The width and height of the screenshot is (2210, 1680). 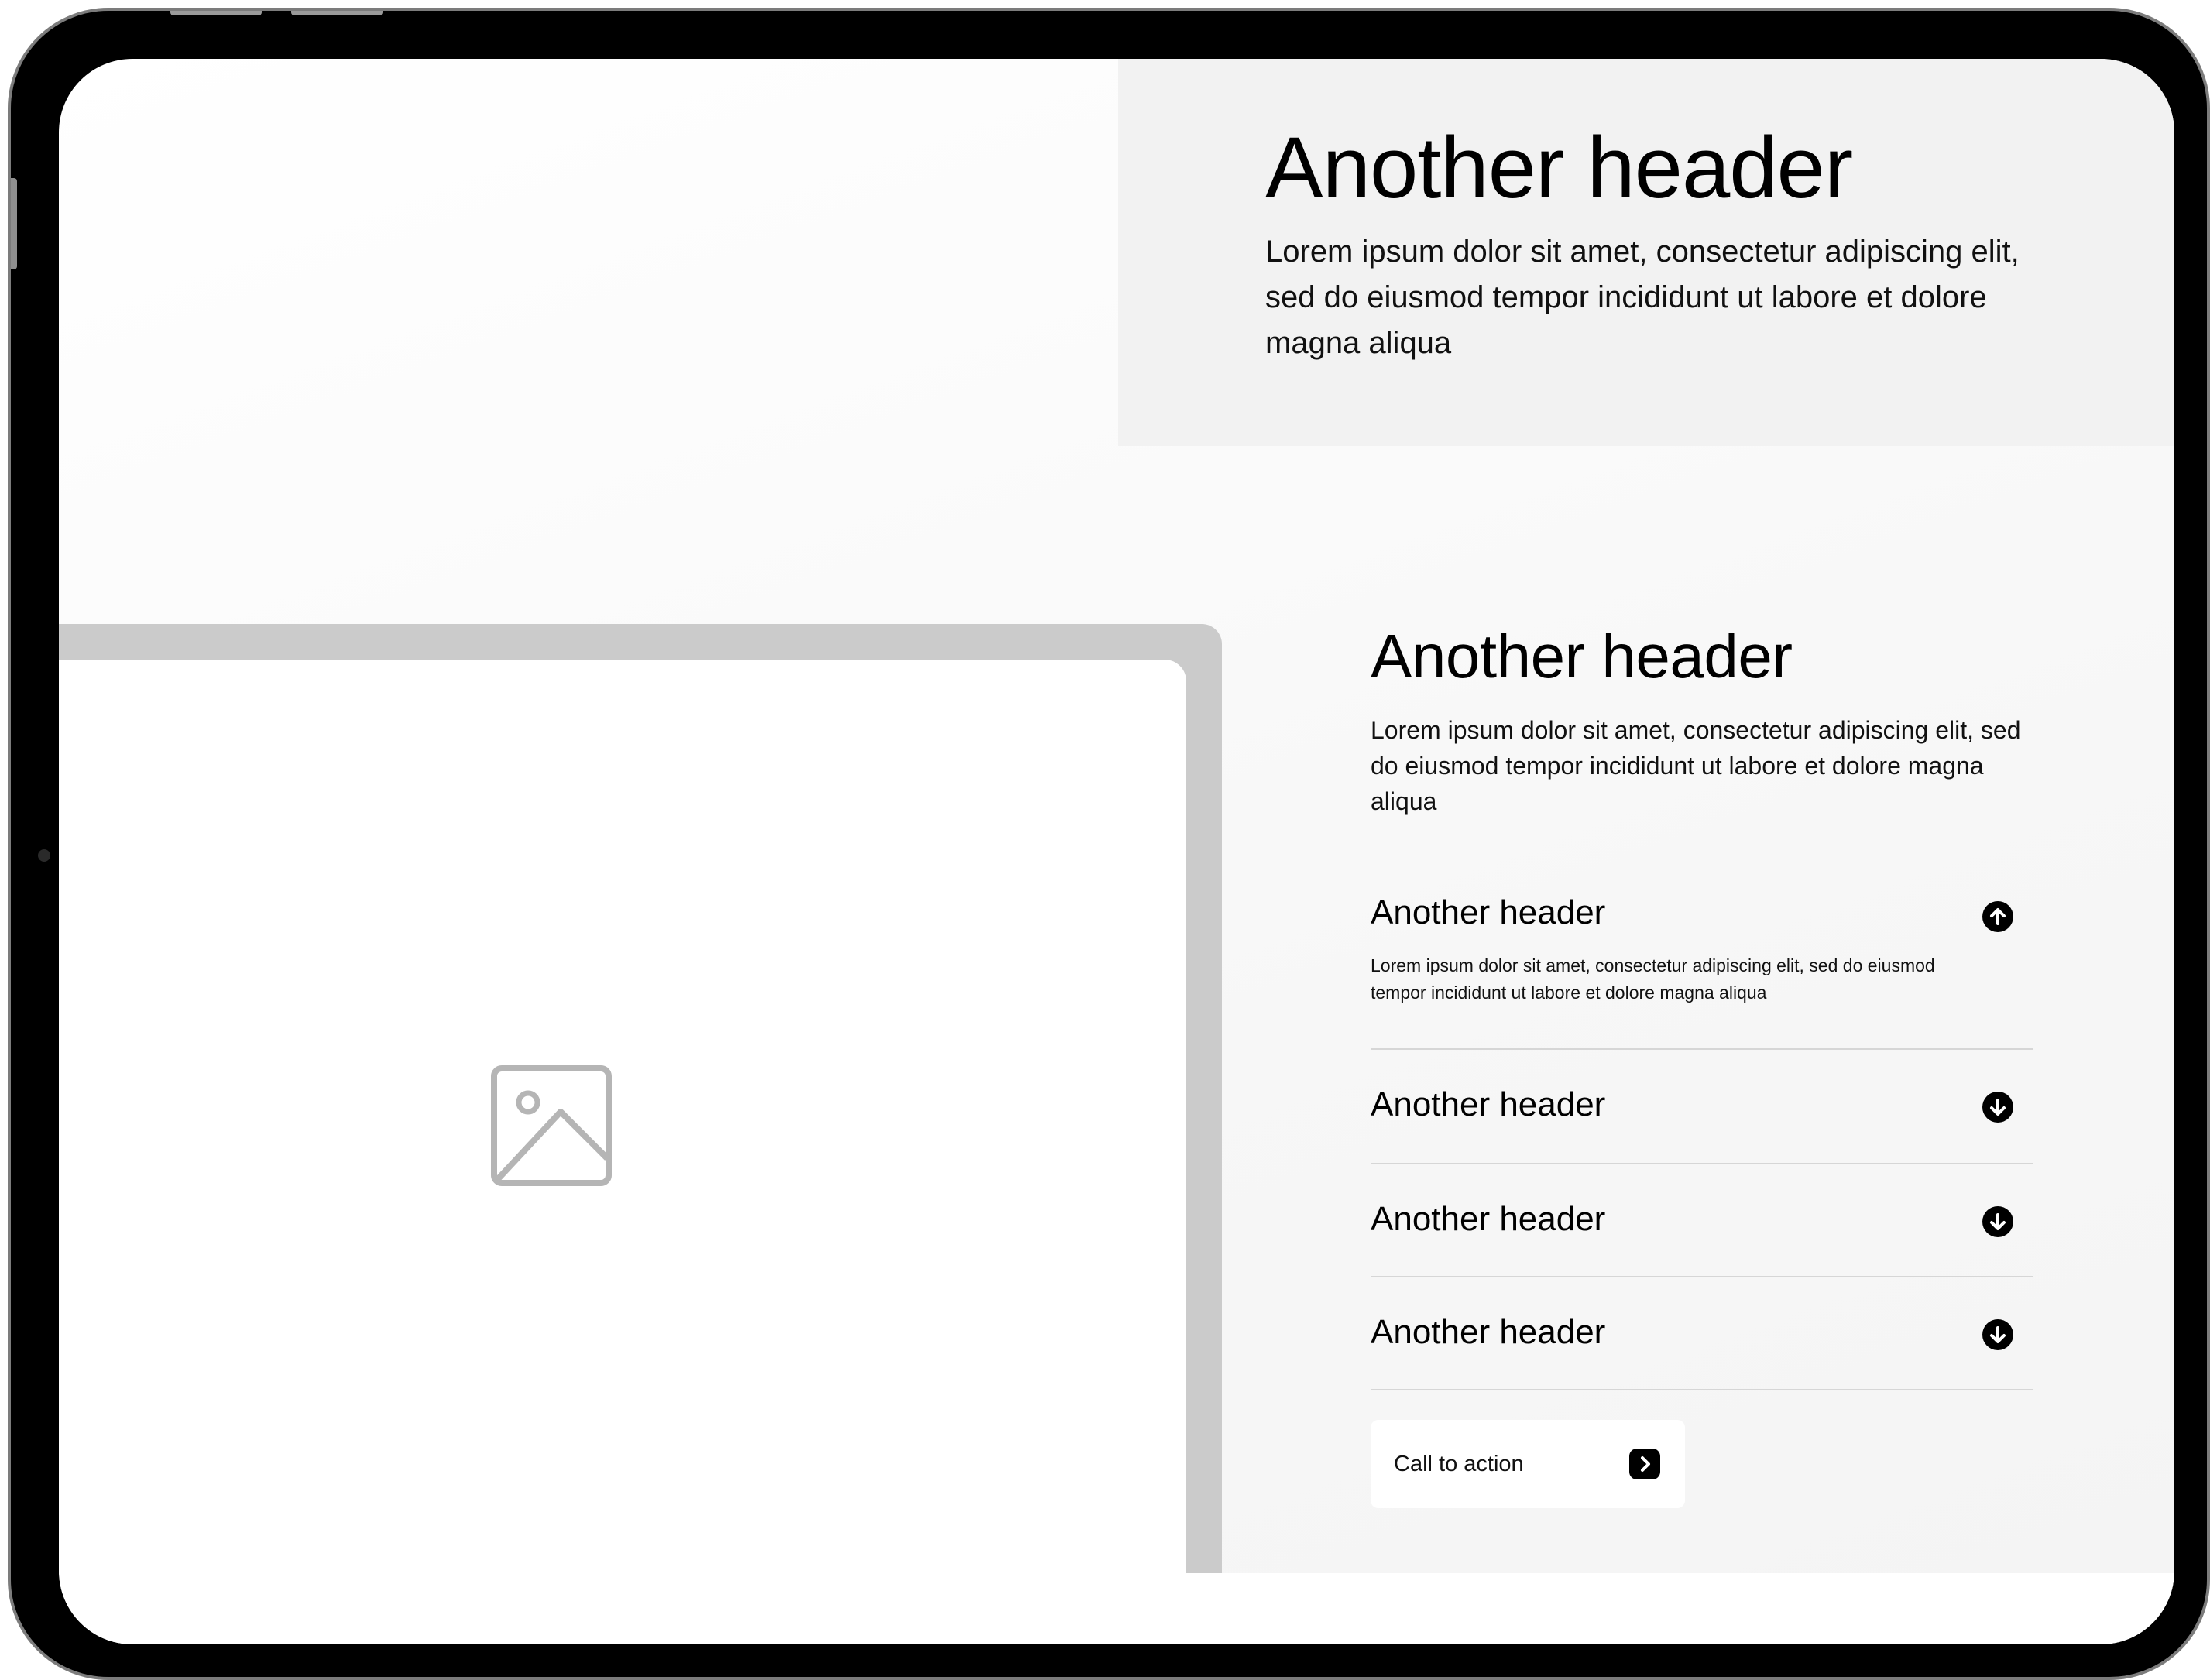 What do you see at coordinates (1528, 1464) in the screenshot?
I see `call-to-action-button: Call to action` at bounding box center [1528, 1464].